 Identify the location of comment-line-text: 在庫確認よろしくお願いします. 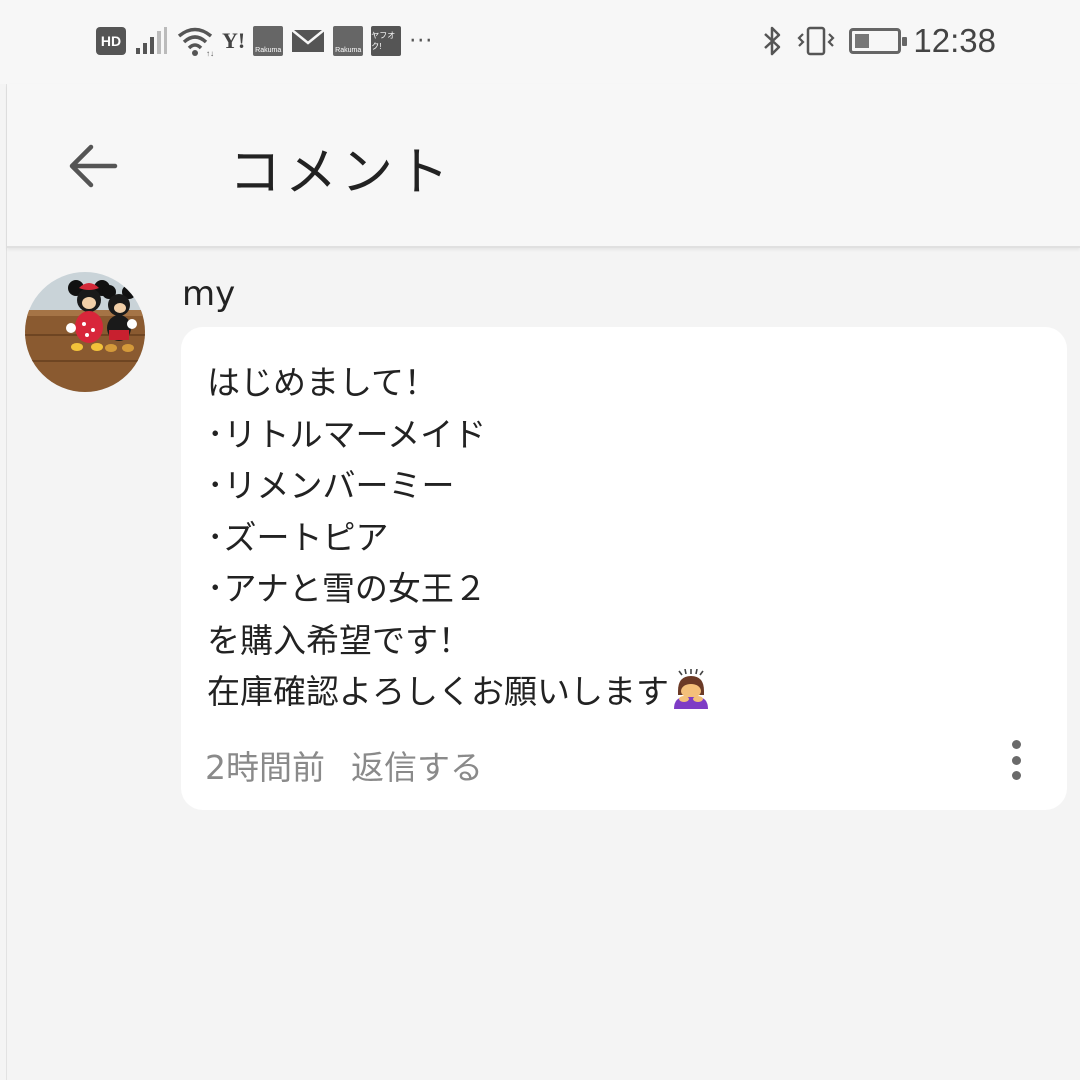
(438, 691).